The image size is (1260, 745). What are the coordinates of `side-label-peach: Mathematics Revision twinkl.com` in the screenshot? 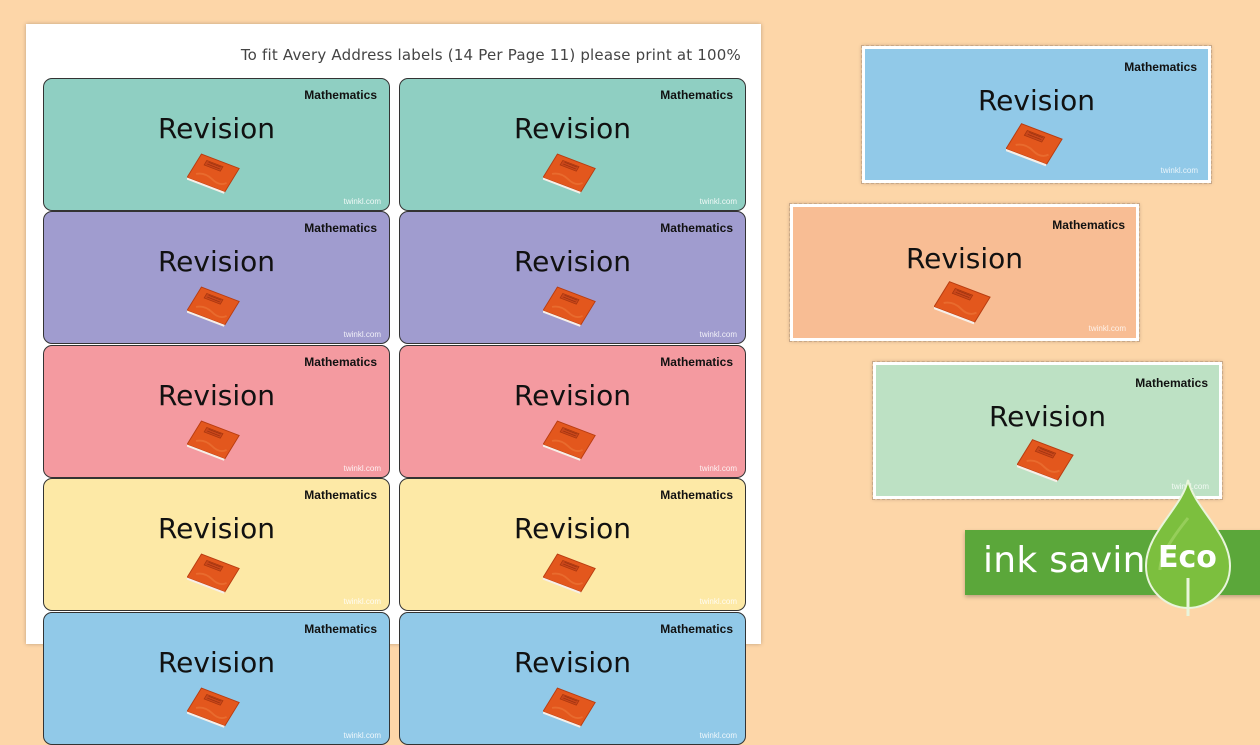 It's located at (964, 272).